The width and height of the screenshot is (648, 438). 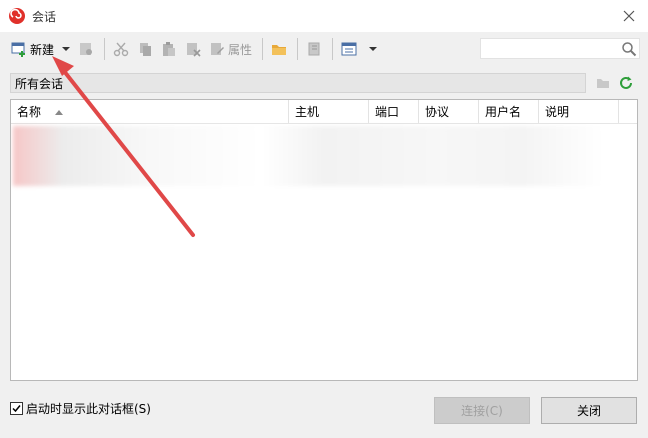 What do you see at coordinates (150, 112) in the screenshot?
I see `column-header-name: 名称` at bounding box center [150, 112].